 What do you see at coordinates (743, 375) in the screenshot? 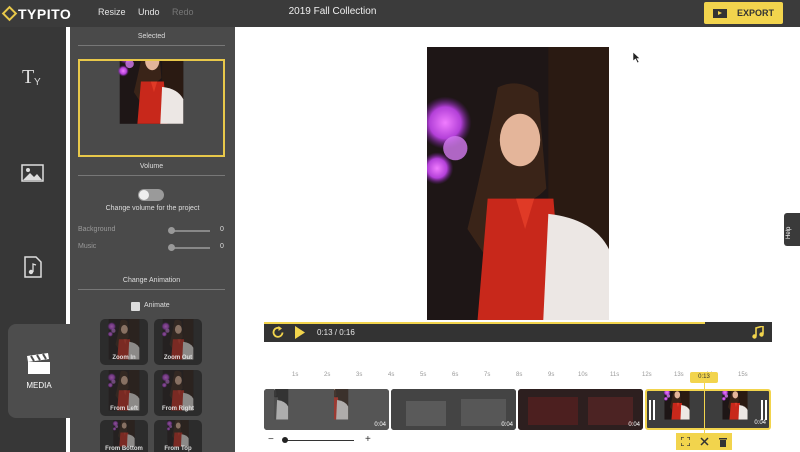
I see `tick-label: 15s` at bounding box center [743, 375].